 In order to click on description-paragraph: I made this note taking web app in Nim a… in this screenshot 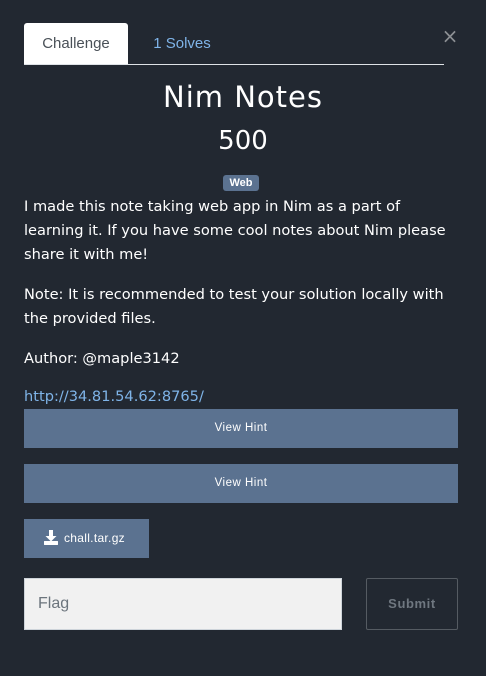, I will do `click(235, 230)`.